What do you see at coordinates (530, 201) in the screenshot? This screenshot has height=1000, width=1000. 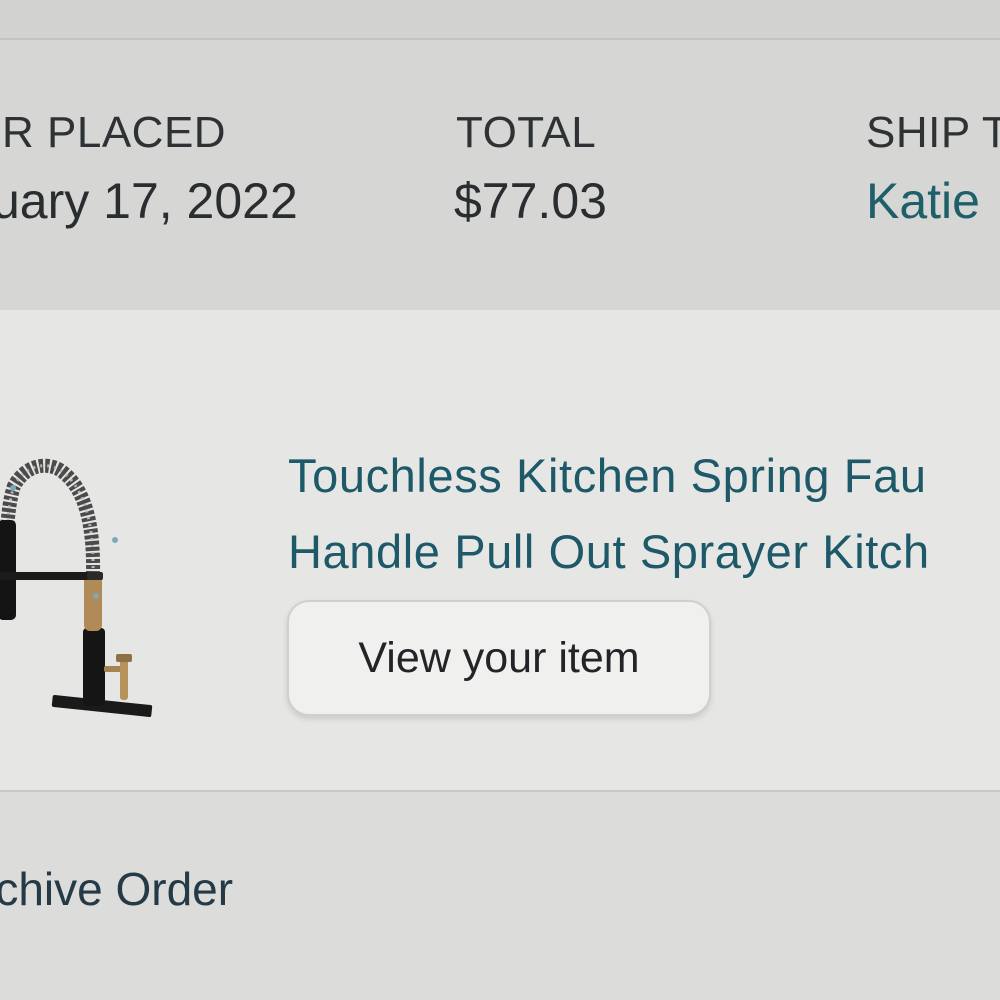 I see `order-total-value: $77.03` at bounding box center [530, 201].